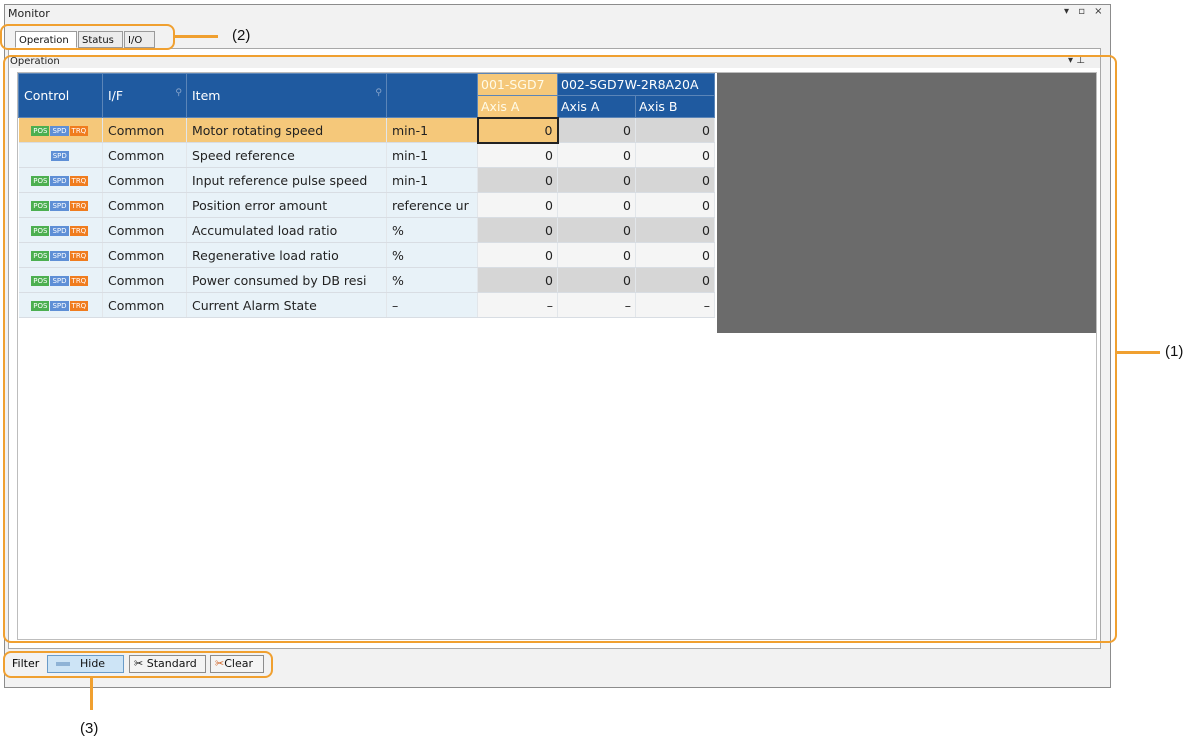  Describe the element at coordinates (1085, 11) in the screenshot. I see `window-controls: ▾ ▫ ×` at that location.